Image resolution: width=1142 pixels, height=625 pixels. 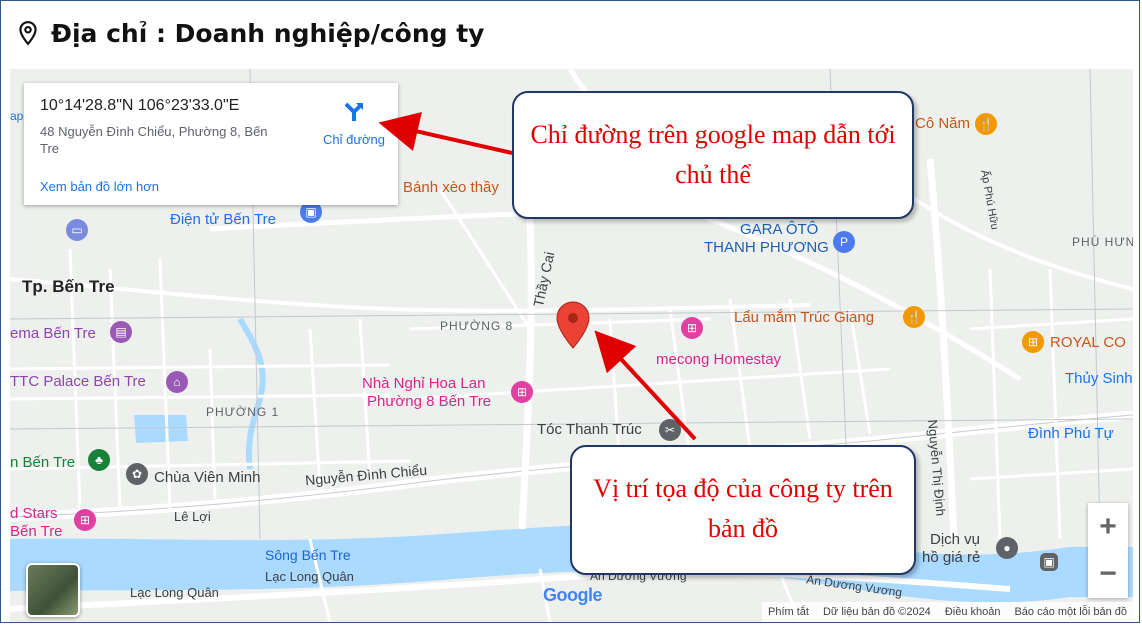 I want to click on zoom-controls: + −, so click(x=1108, y=550).